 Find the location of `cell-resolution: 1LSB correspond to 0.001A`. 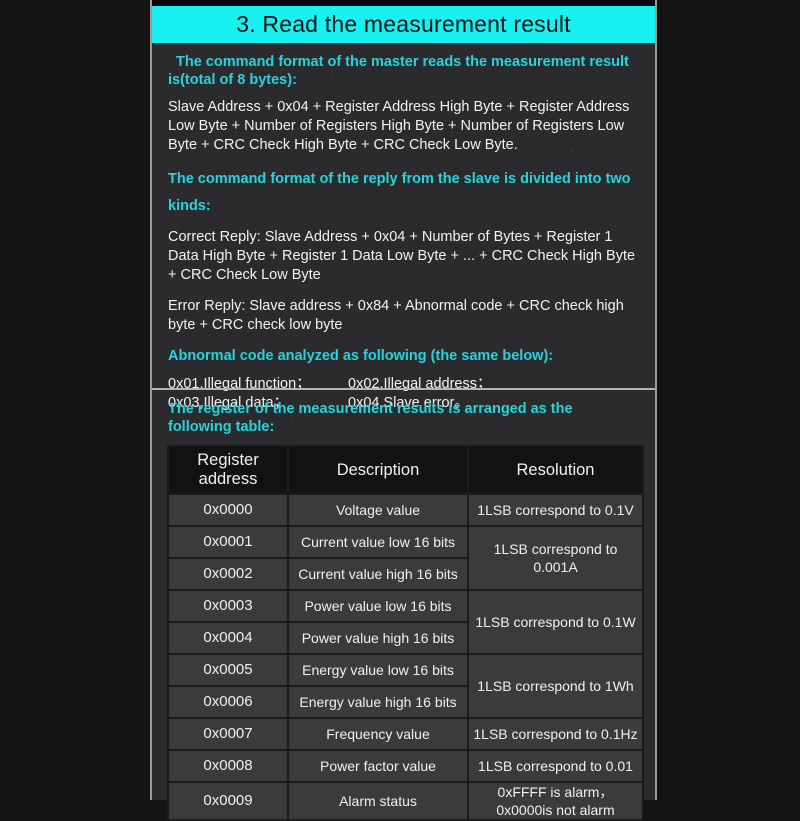

cell-resolution: 1LSB correspond to 0.001A is located at coordinates (555, 558).